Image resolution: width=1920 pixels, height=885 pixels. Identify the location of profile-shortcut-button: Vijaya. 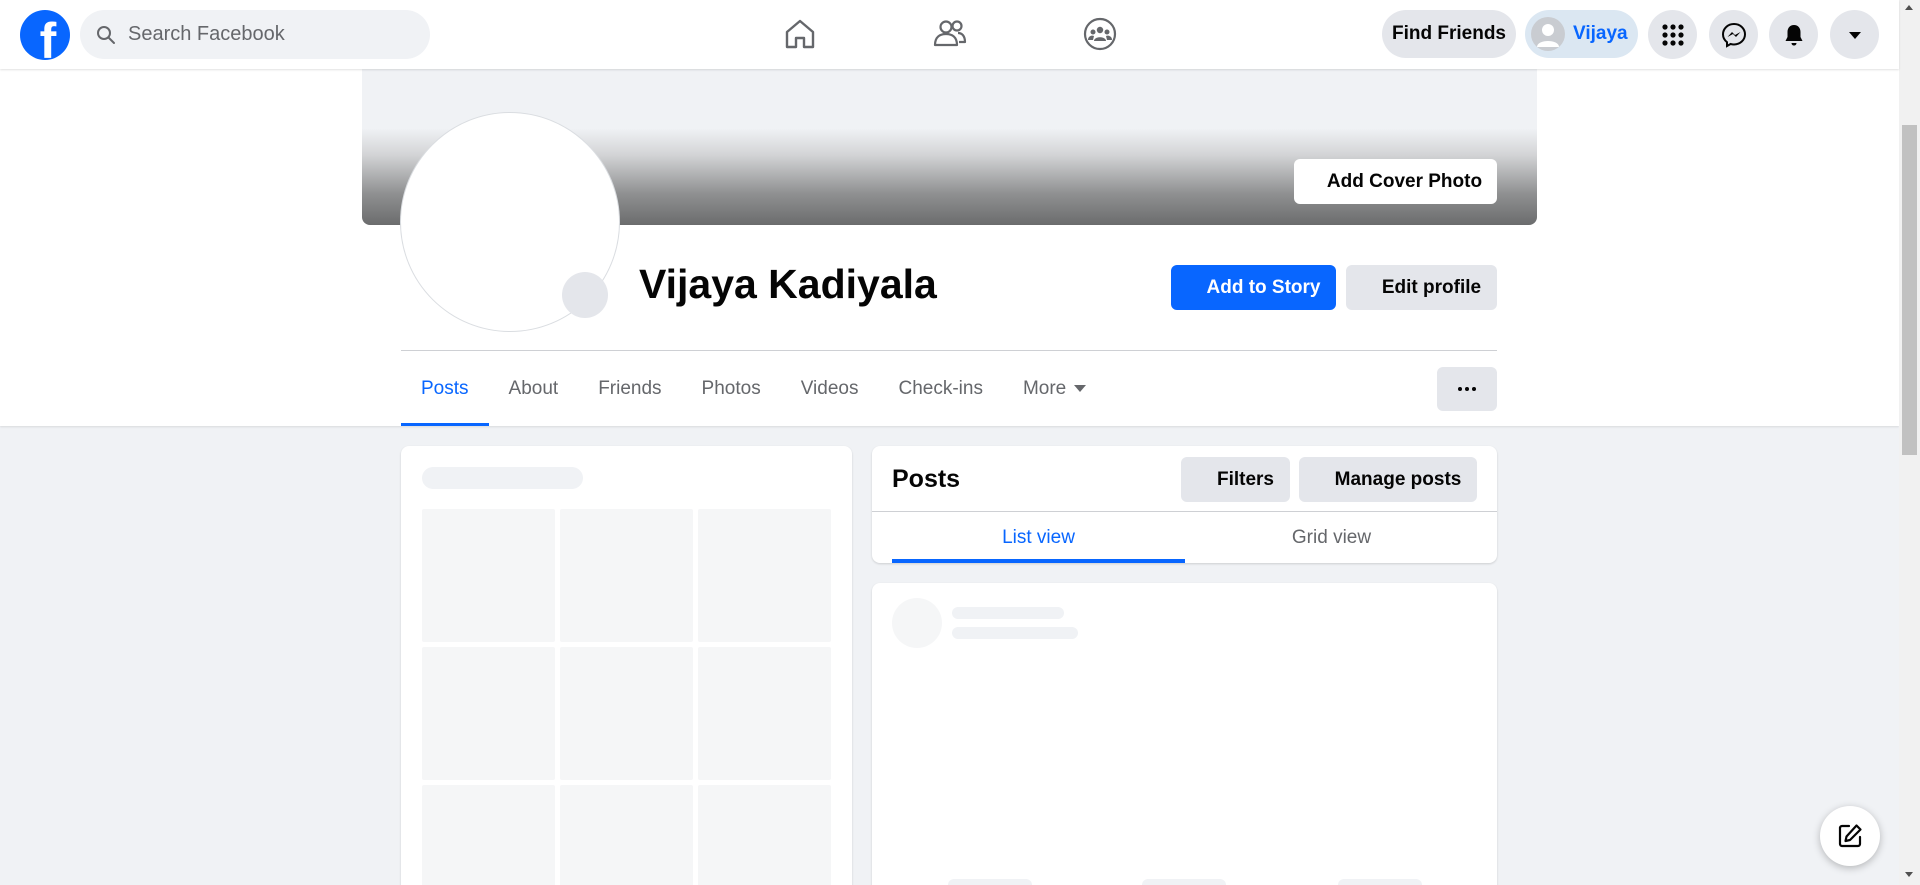
(1581, 34).